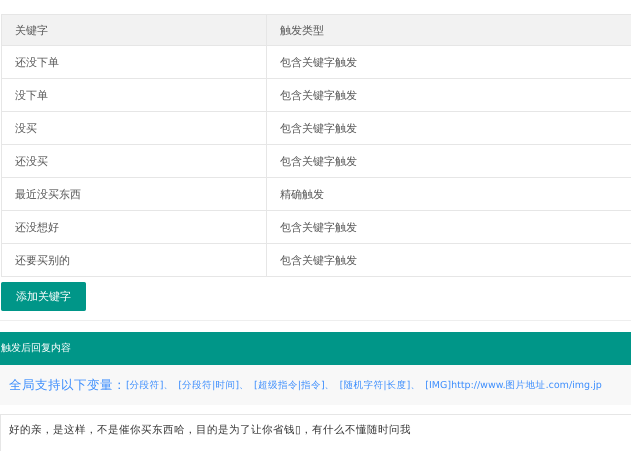 This screenshot has height=451, width=631. I want to click on table-cell: 还要买别的, so click(134, 260).